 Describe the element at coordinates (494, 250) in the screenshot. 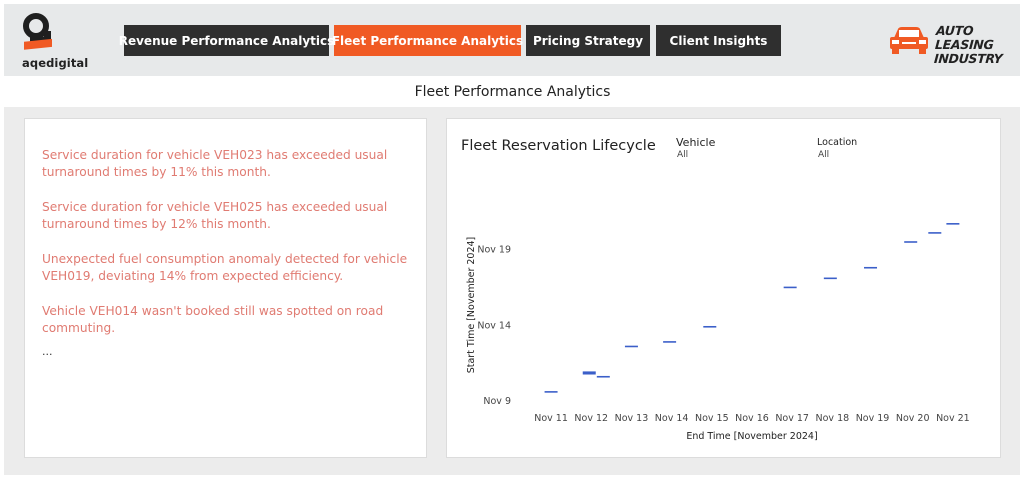

I see `y-tick-label: Nov 19` at that location.